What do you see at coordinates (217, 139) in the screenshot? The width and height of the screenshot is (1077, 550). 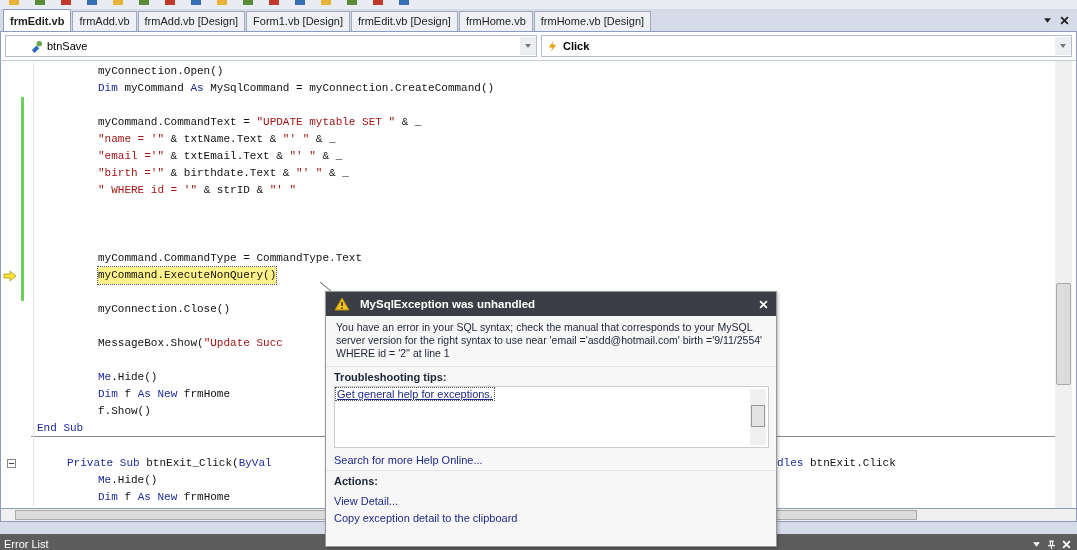 I see `code-line: "name = '" & txtName.Text & "' " & _` at bounding box center [217, 139].